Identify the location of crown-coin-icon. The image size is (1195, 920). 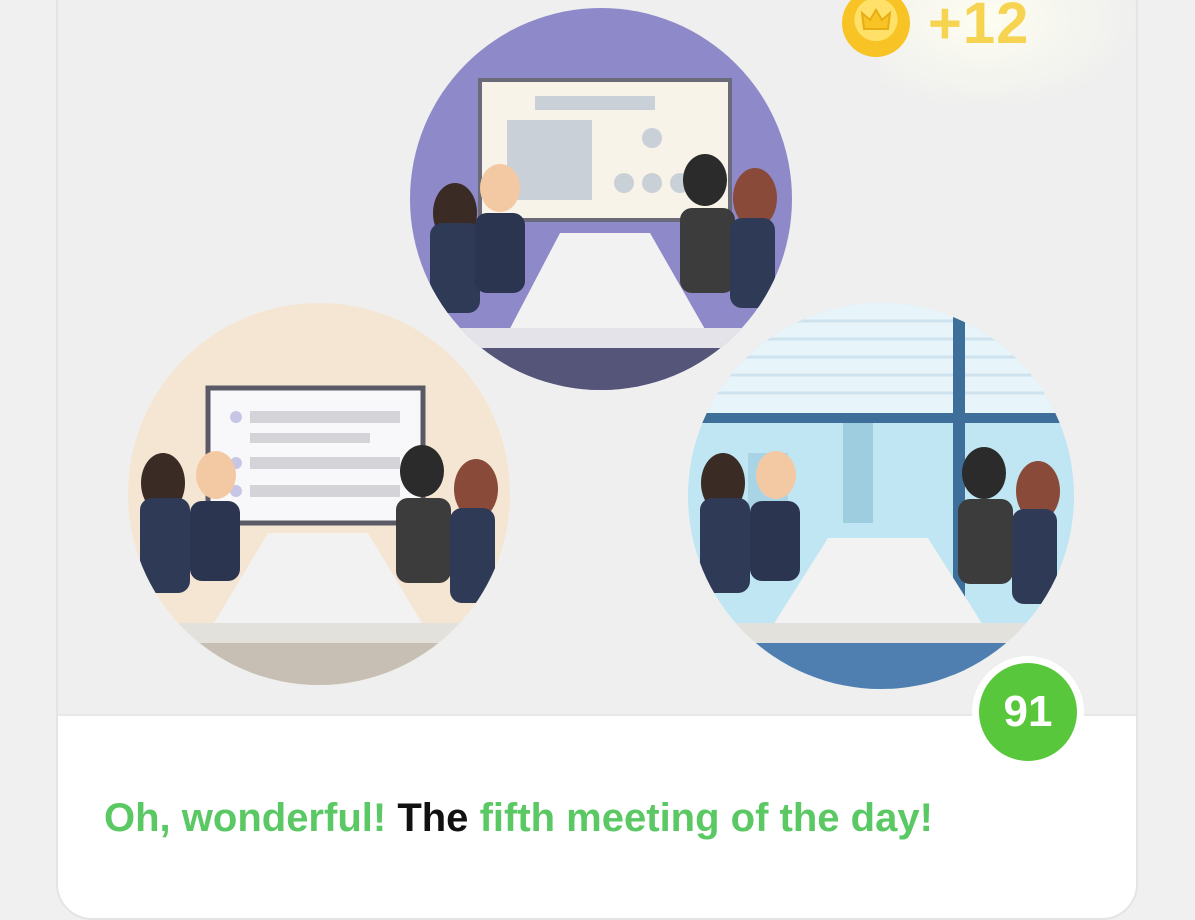
(876, 28).